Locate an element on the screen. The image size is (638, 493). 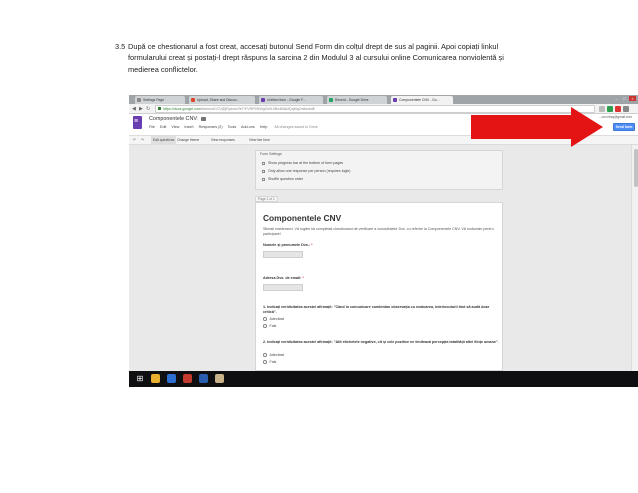
close-icon: × is located at coordinates (632, 98).